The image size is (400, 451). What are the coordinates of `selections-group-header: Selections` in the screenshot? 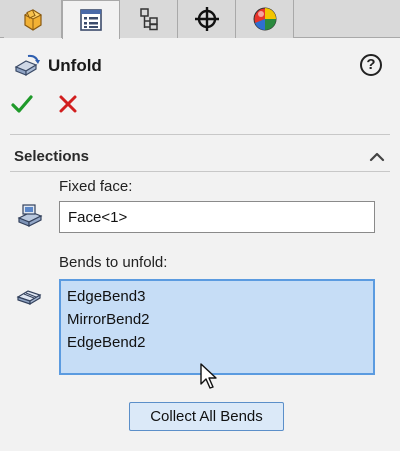 It's located at (202, 158).